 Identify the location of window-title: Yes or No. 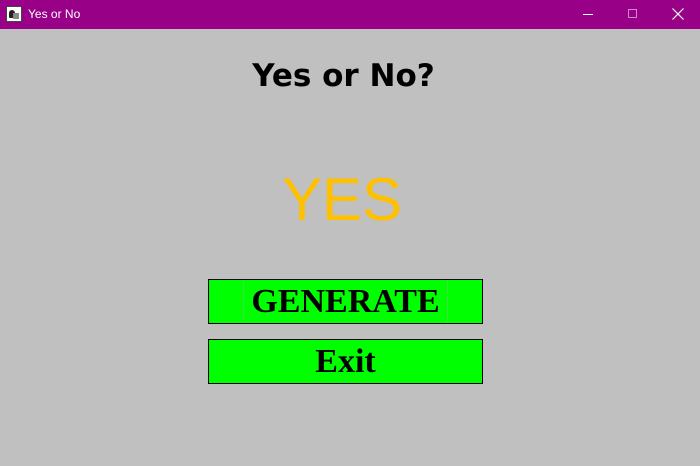
(54, 14).